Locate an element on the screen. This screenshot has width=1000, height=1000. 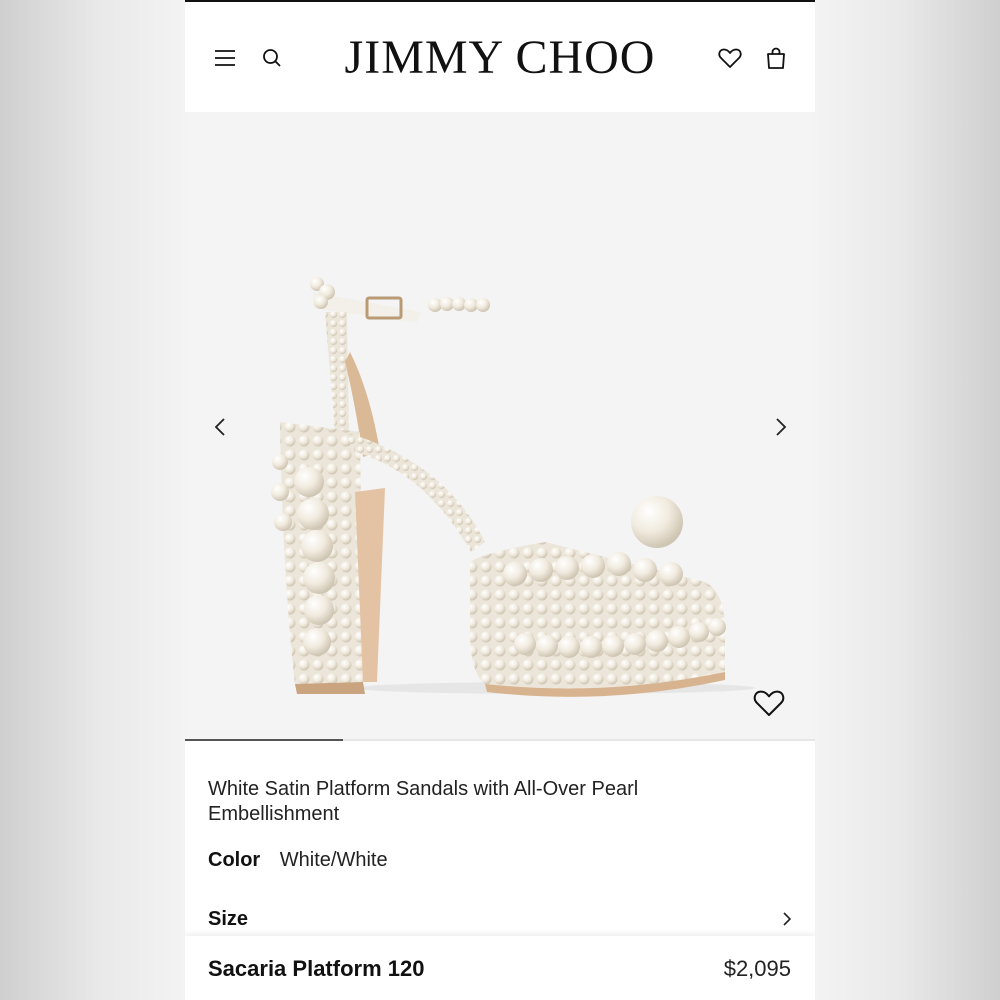
site-header: JIMMY CHOO is located at coordinates (500, 57).